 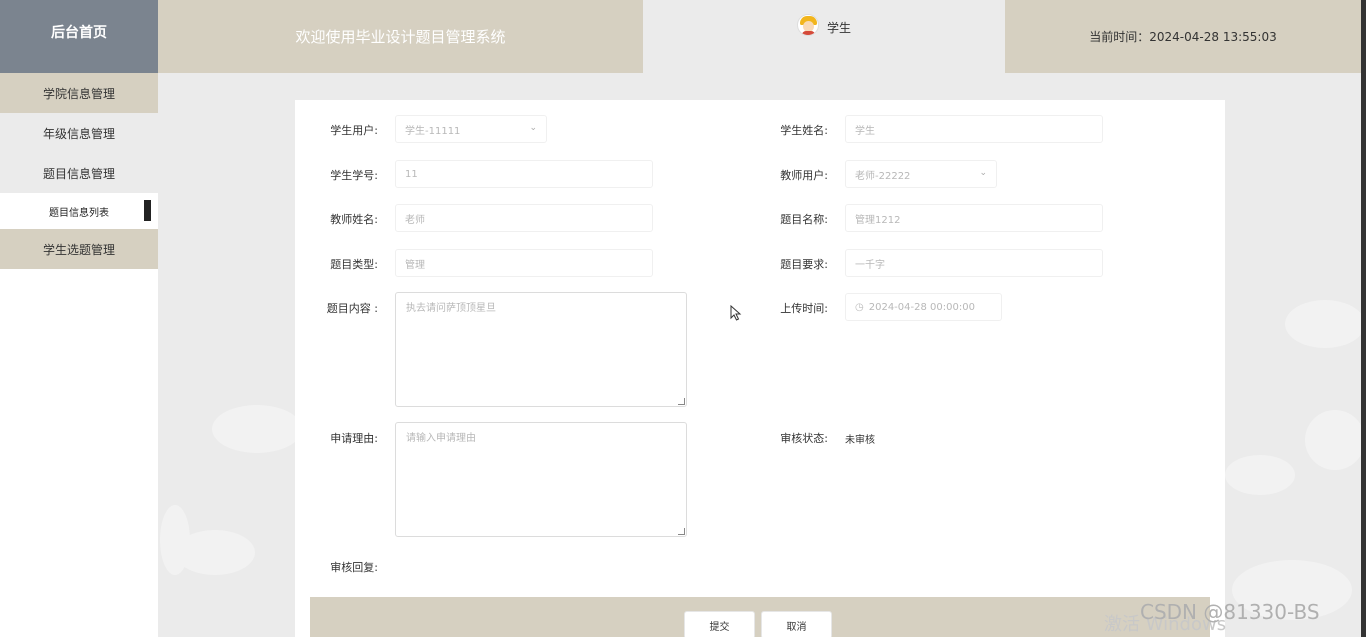 I want to click on review-reply-label: 审核回复:, so click(x=354, y=567).